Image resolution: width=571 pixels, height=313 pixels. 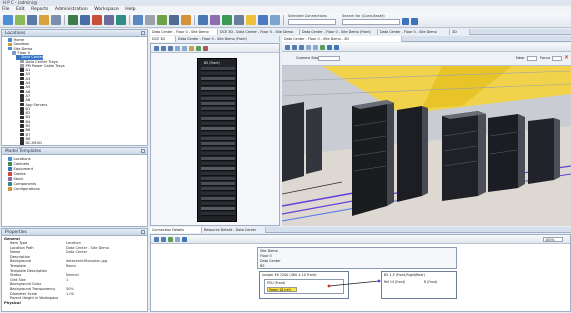 What do you see at coordinates (287, 47) in the screenshot?
I see `orbit-icon` at bounding box center [287, 47].